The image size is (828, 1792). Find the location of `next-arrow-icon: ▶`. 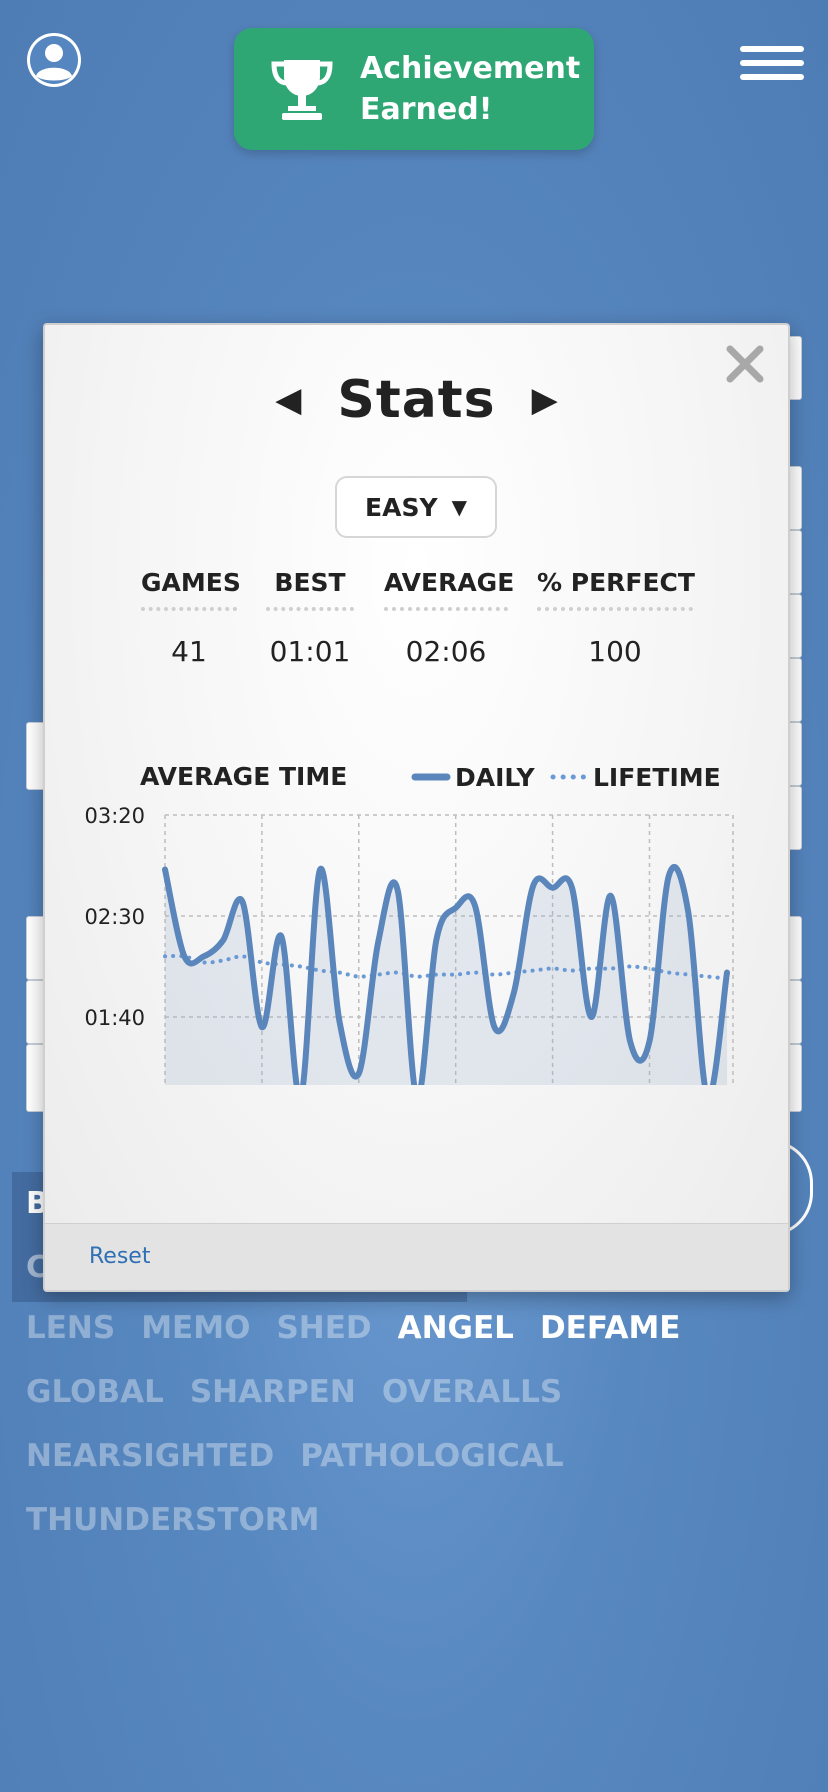

next-arrow-icon: ▶ is located at coordinates (545, 400).